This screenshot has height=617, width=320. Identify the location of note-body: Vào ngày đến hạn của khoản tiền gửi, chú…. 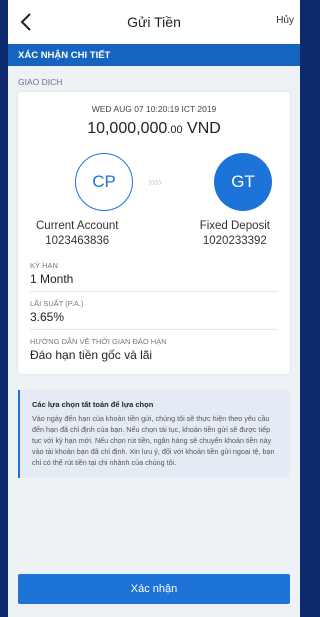
(153, 440).